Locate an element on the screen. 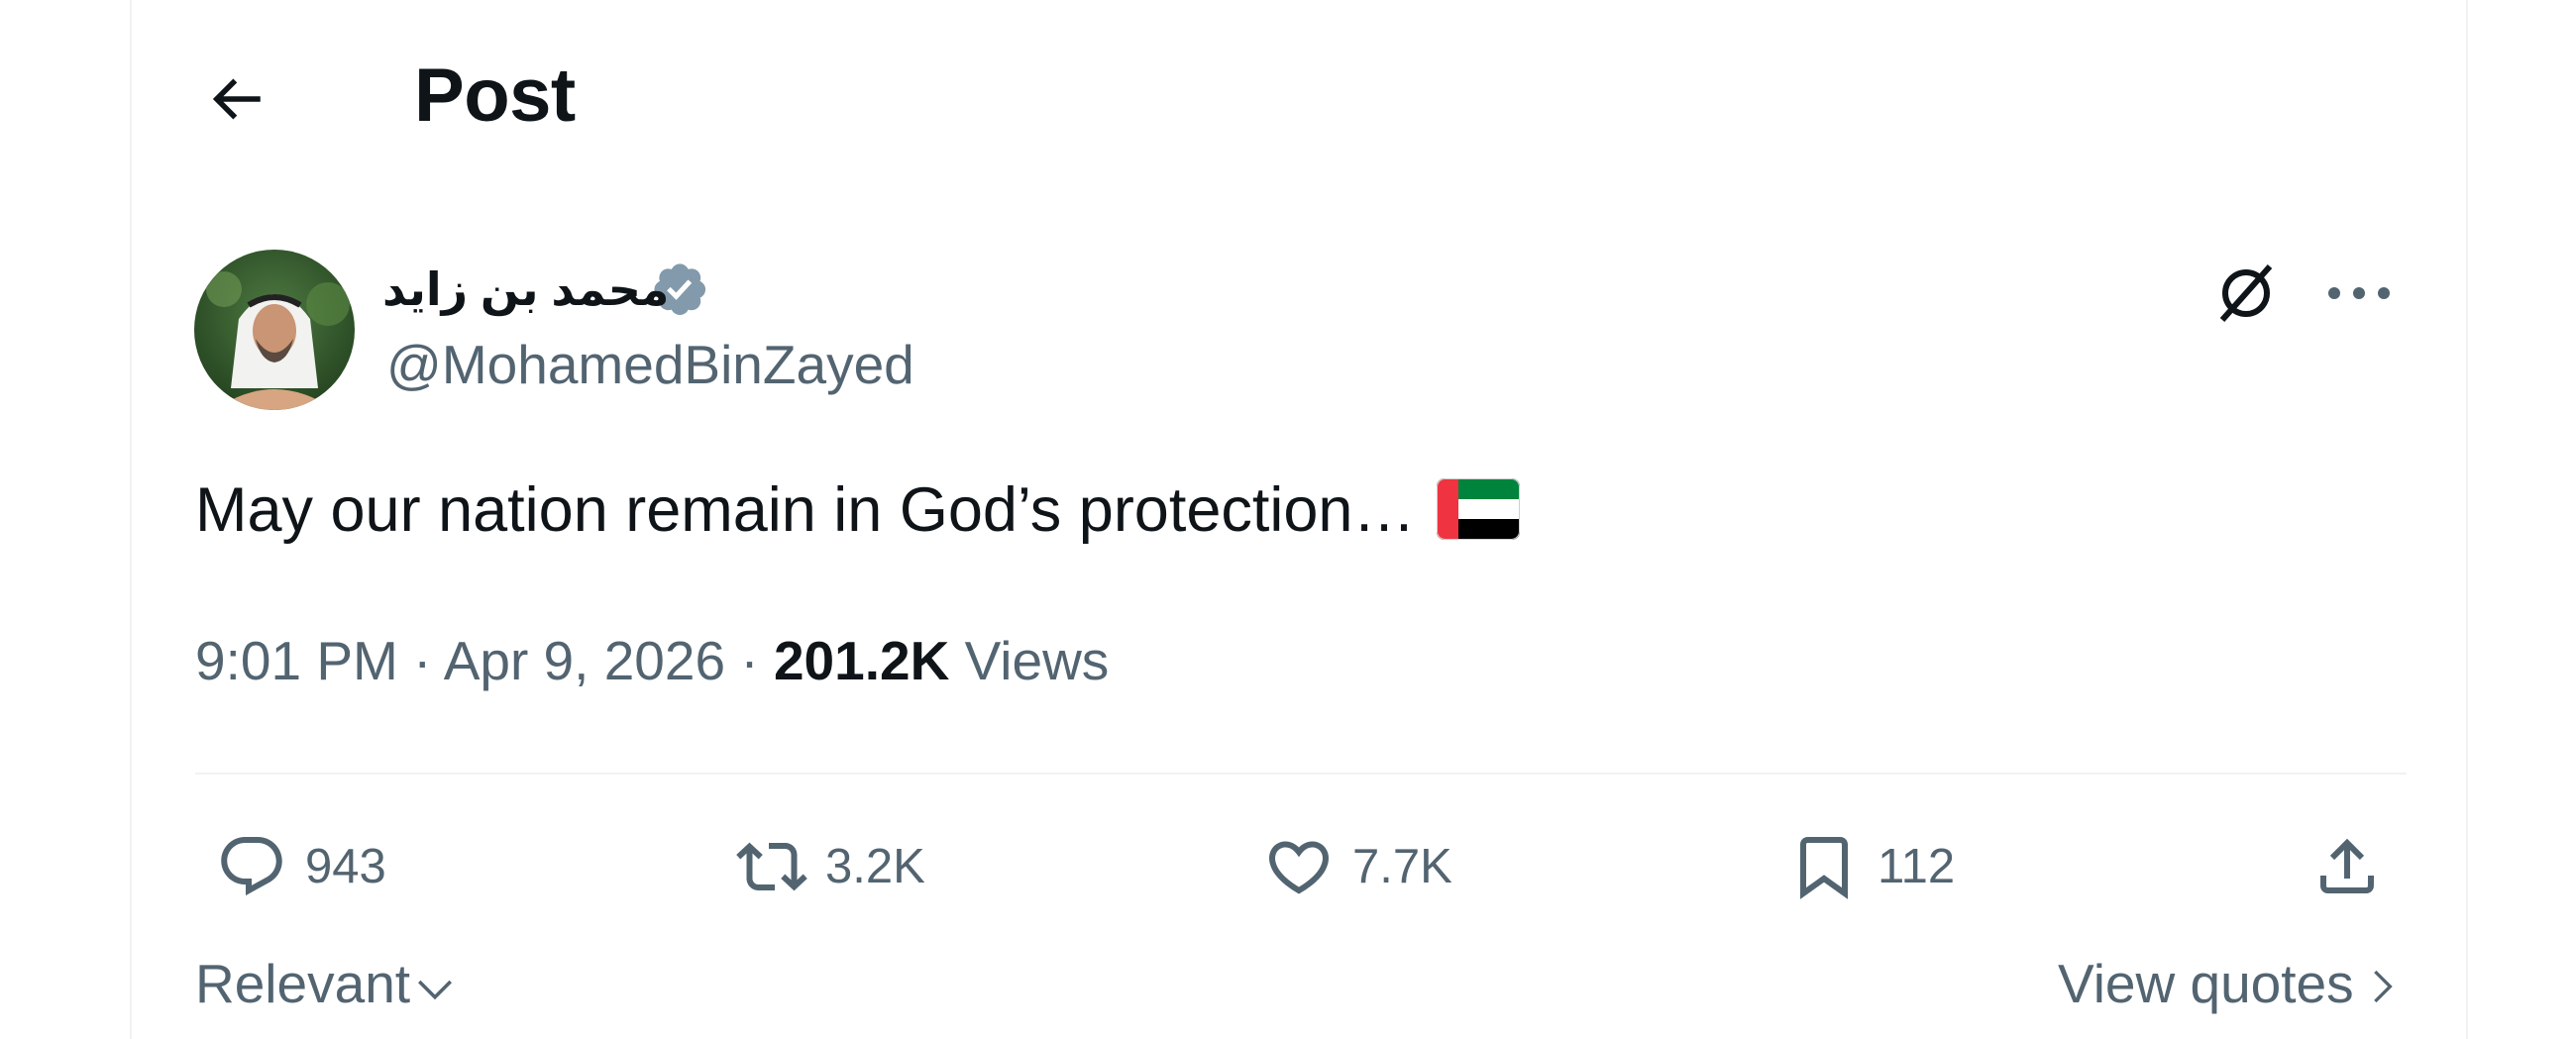  share-icon is located at coordinates (2347, 865).